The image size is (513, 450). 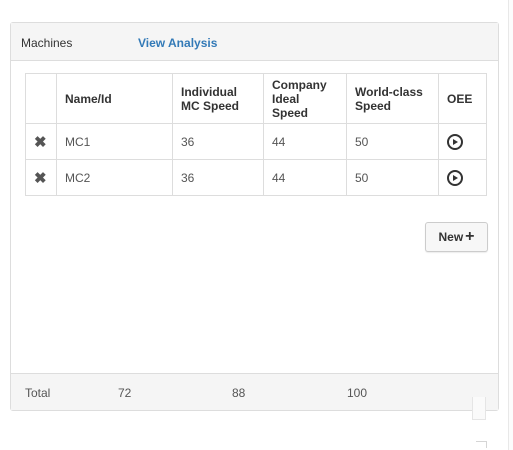 What do you see at coordinates (510, 225) in the screenshot?
I see `page-scroll-edge` at bounding box center [510, 225].